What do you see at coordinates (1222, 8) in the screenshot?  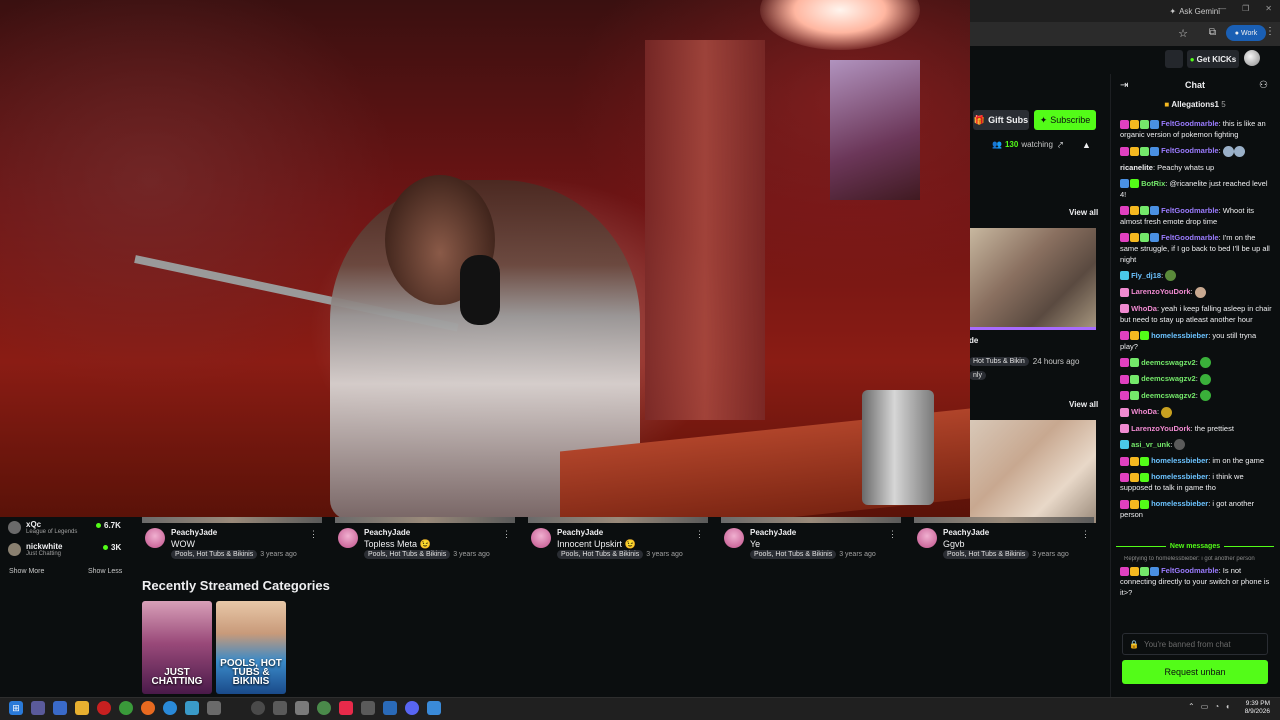 I see `minimize-icon: —` at bounding box center [1222, 8].